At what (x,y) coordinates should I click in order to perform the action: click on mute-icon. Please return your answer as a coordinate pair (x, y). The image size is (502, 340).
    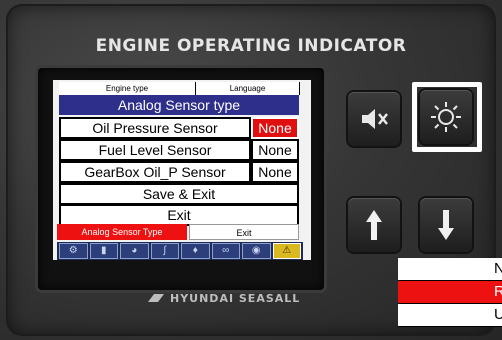
    Looking at the image, I should click on (375, 119).